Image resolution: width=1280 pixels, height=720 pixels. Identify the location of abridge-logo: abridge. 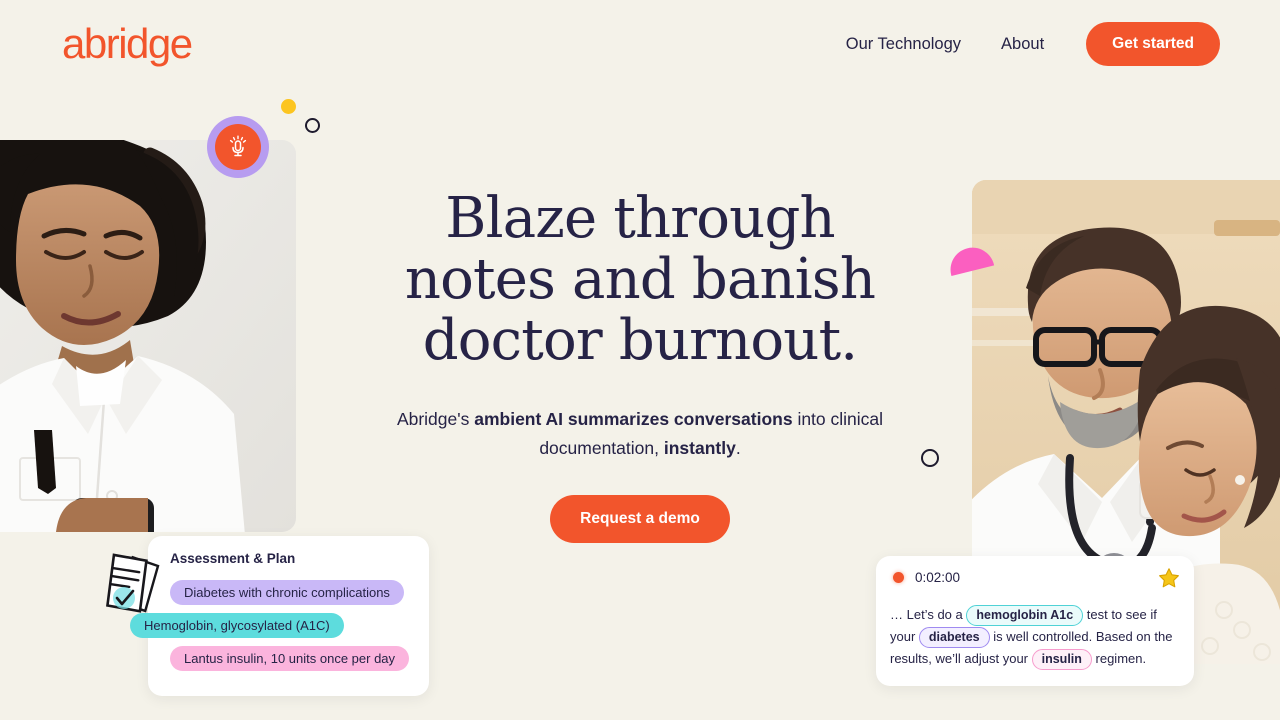
(127, 44).